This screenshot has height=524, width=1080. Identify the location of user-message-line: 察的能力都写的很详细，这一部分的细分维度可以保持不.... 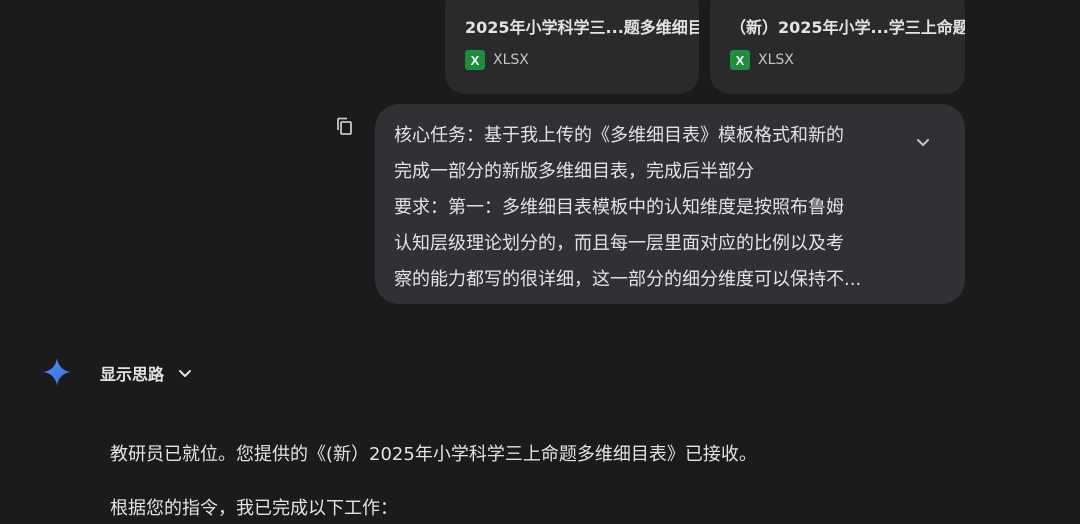
(628, 279).